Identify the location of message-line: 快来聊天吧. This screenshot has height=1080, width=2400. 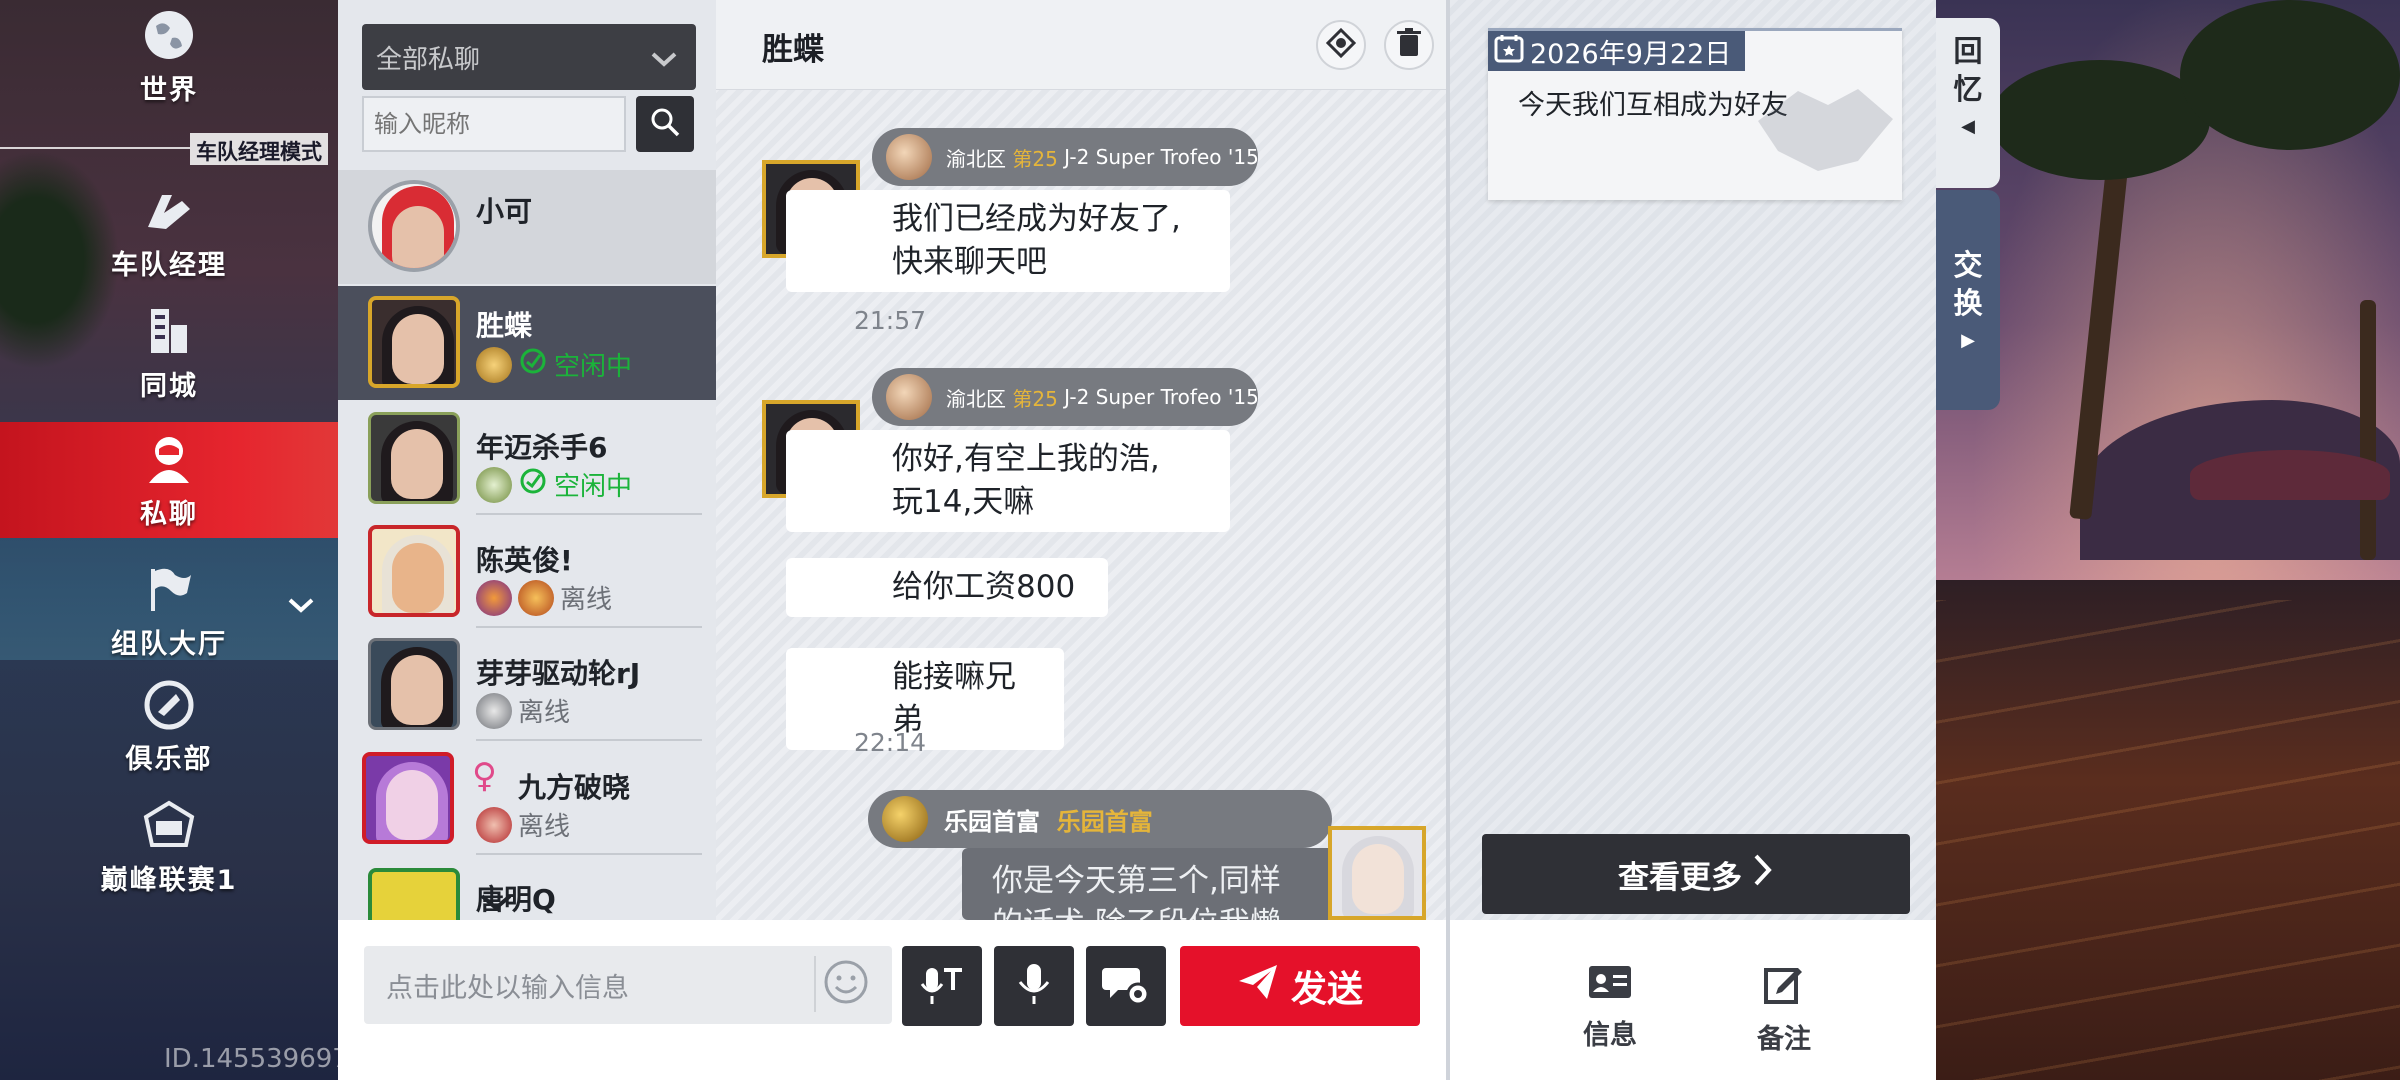
(969, 262).